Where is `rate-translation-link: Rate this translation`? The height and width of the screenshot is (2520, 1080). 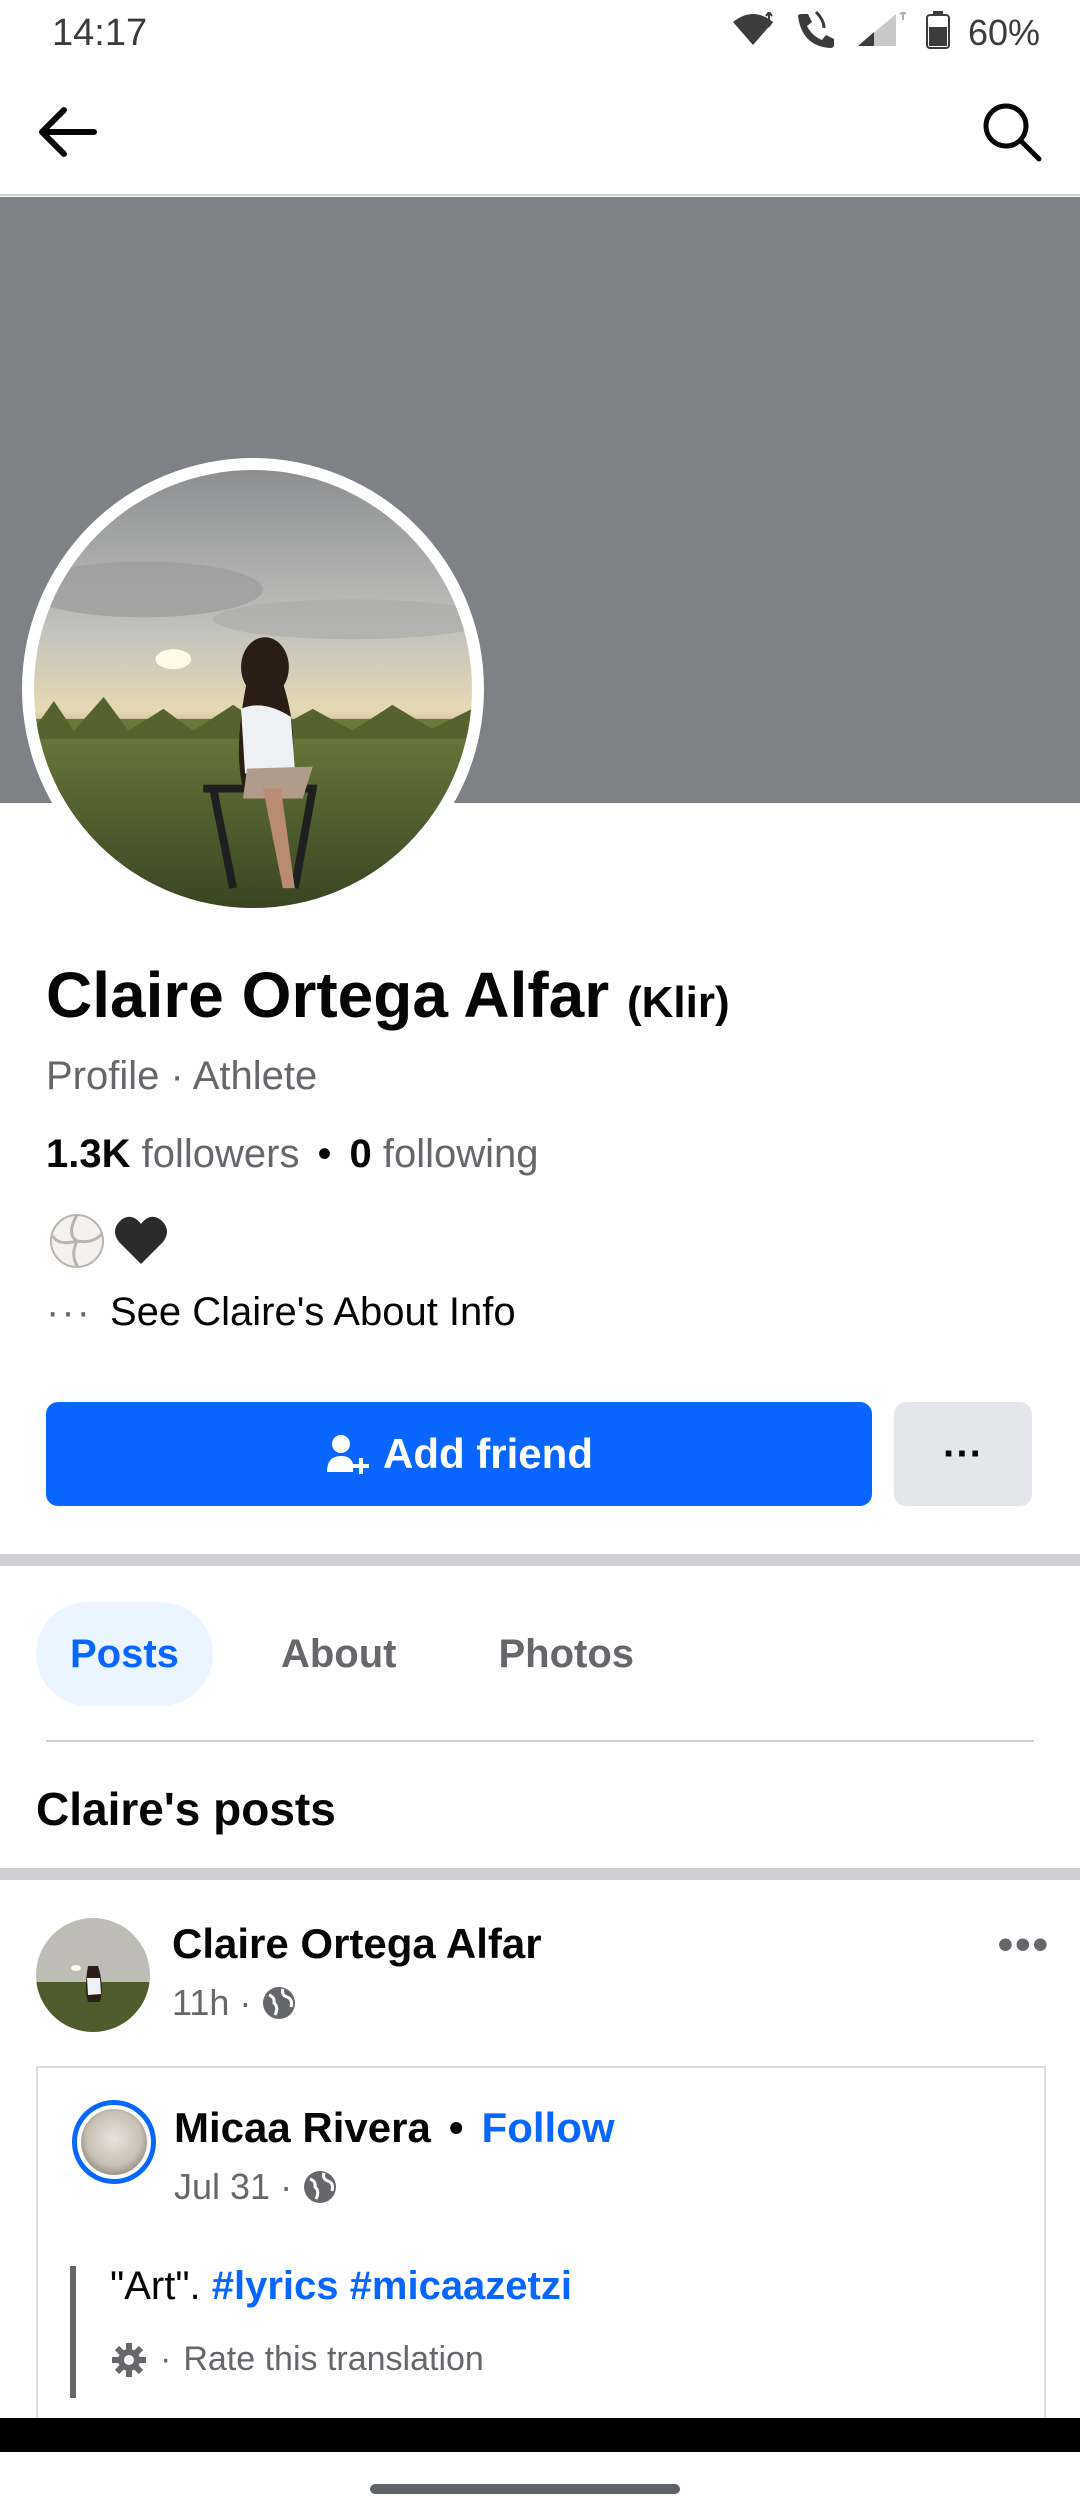 rate-translation-link: Rate this translation is located at coordinates (333, 2359).